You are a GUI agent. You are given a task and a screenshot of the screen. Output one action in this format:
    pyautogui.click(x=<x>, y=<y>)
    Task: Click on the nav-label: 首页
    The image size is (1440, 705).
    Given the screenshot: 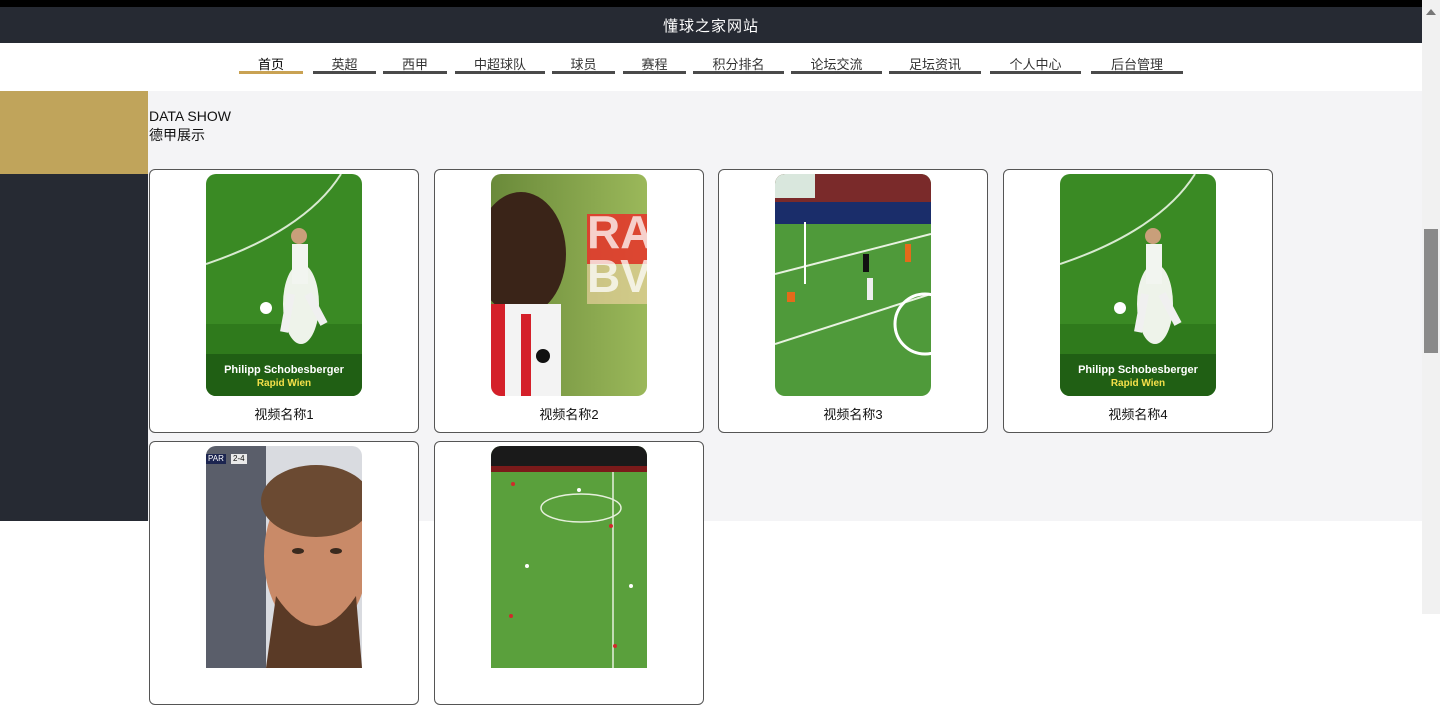 What is the action you would take?
    pyautogui.click(x=270, y=64)
    